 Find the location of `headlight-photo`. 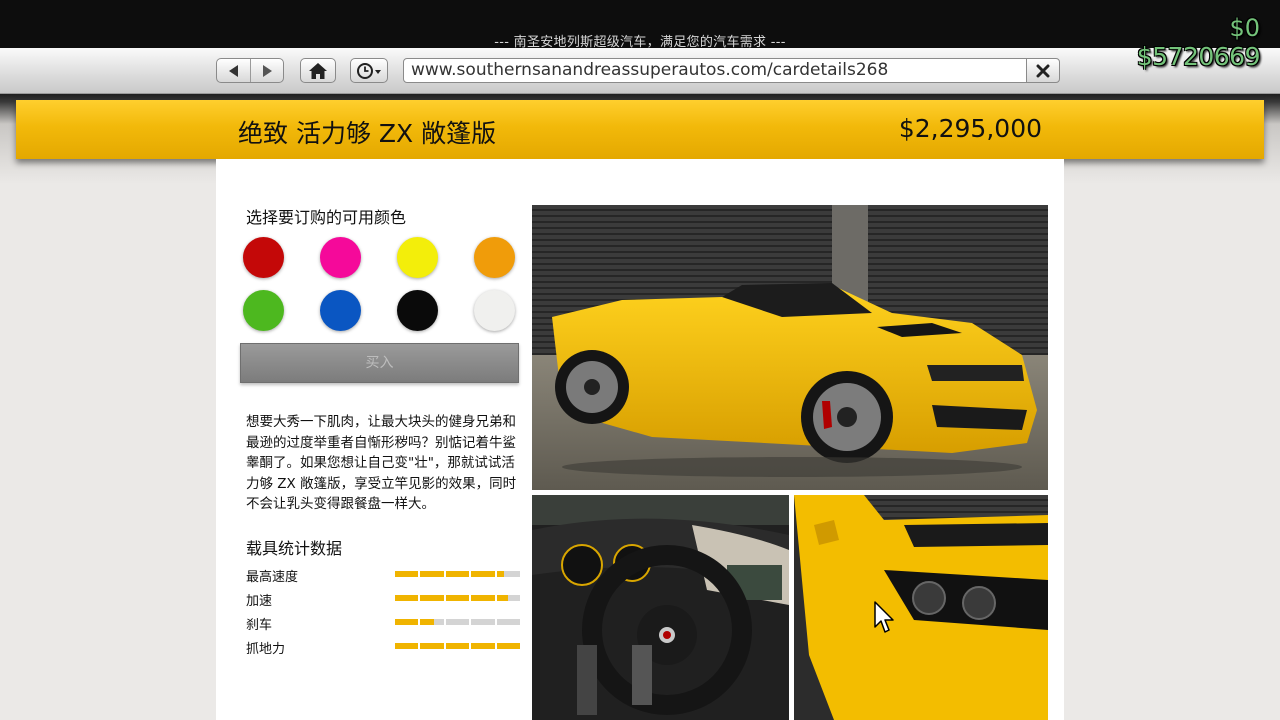

headlight-photo is located at coordinates (921, 607).